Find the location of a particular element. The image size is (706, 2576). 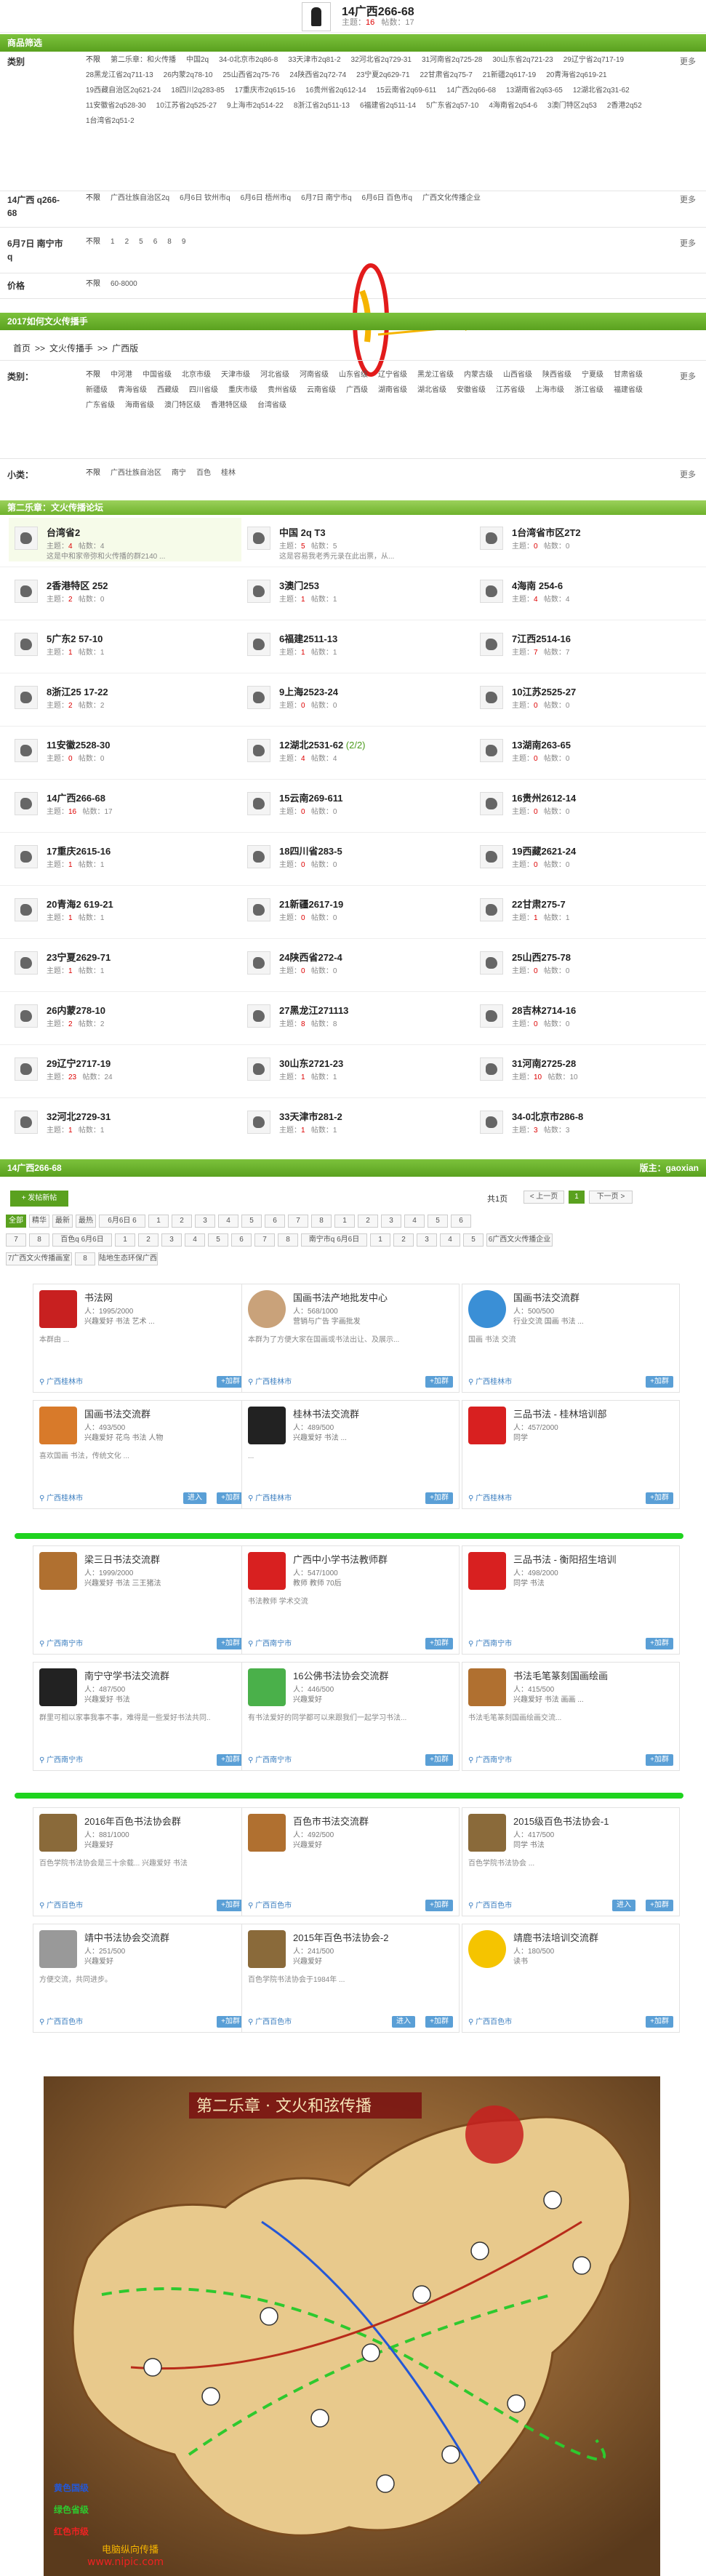

category-option-25: 11安徽省2q528-30 is located at coordinates (116, 106).